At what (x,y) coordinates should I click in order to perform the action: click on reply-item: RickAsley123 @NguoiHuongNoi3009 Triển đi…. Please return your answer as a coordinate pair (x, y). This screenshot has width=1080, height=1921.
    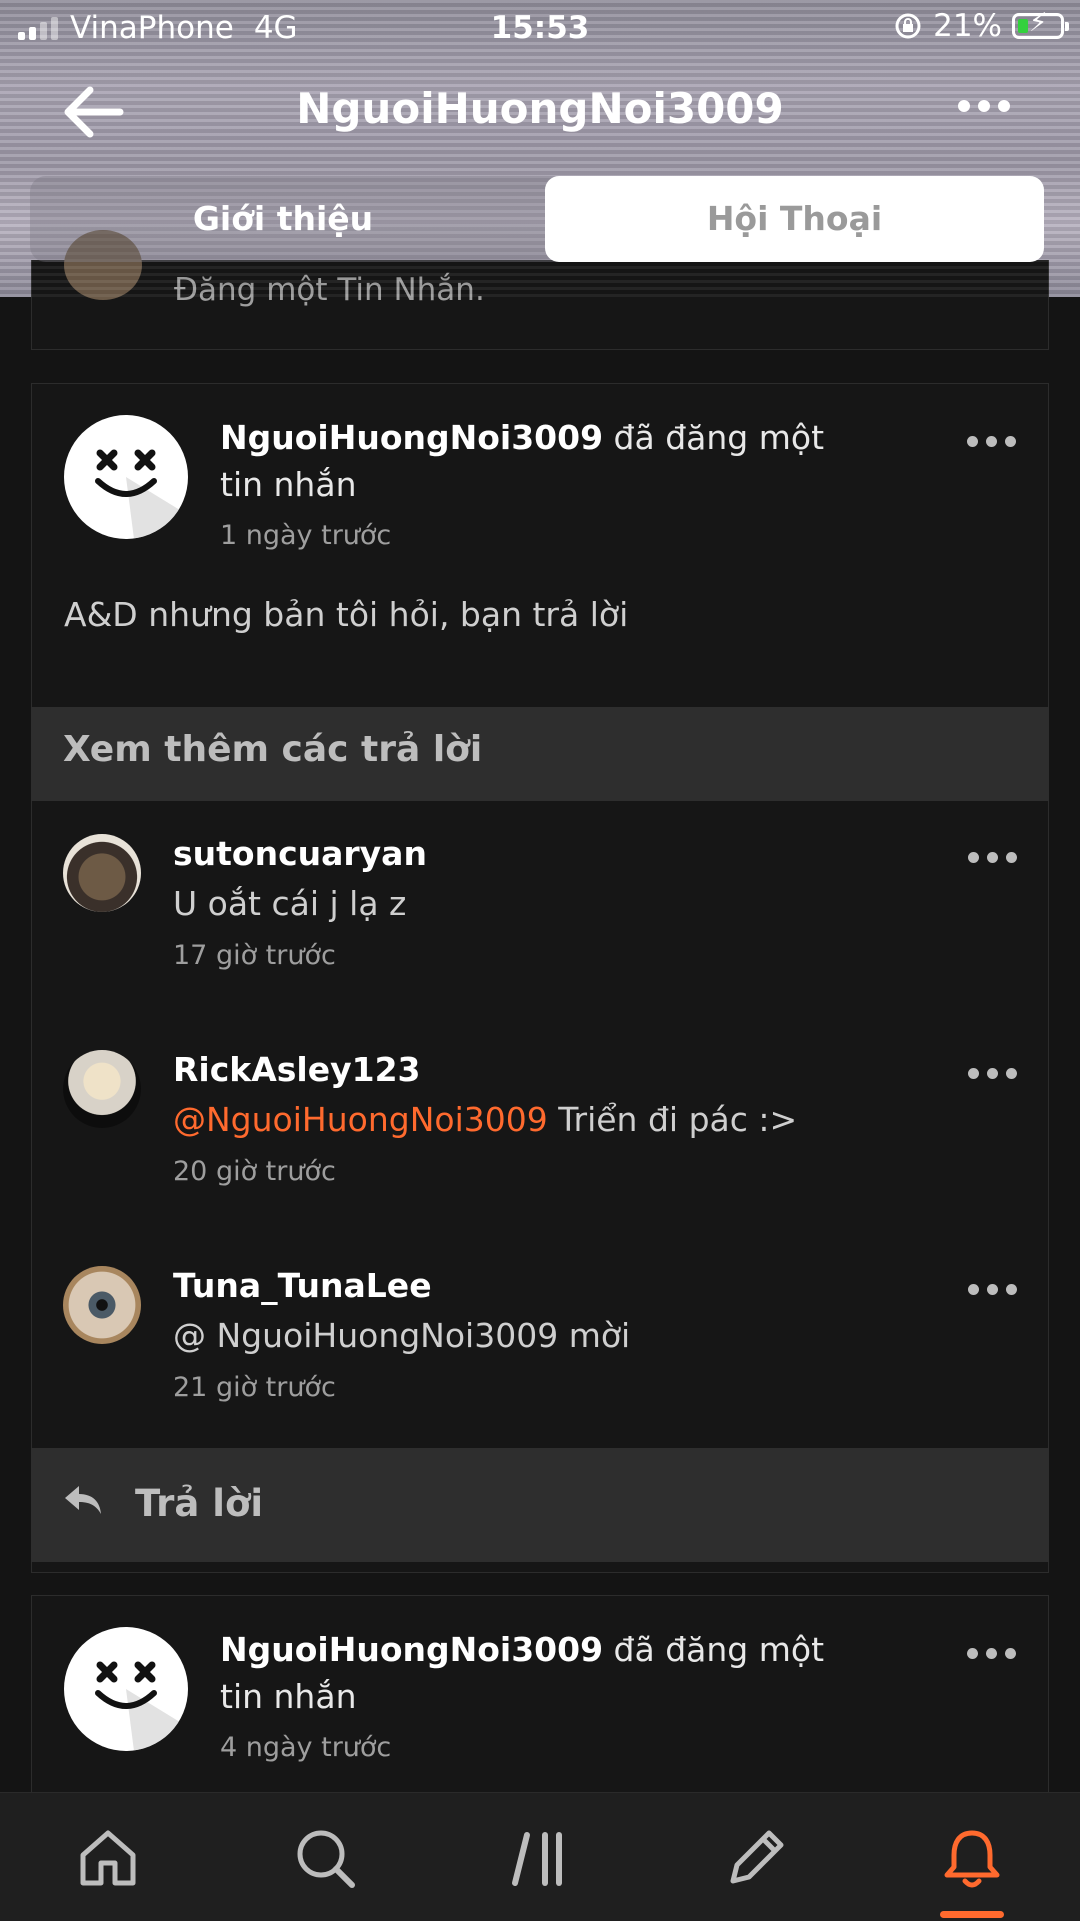
    Looking at the image, I should click on (540, 1150).